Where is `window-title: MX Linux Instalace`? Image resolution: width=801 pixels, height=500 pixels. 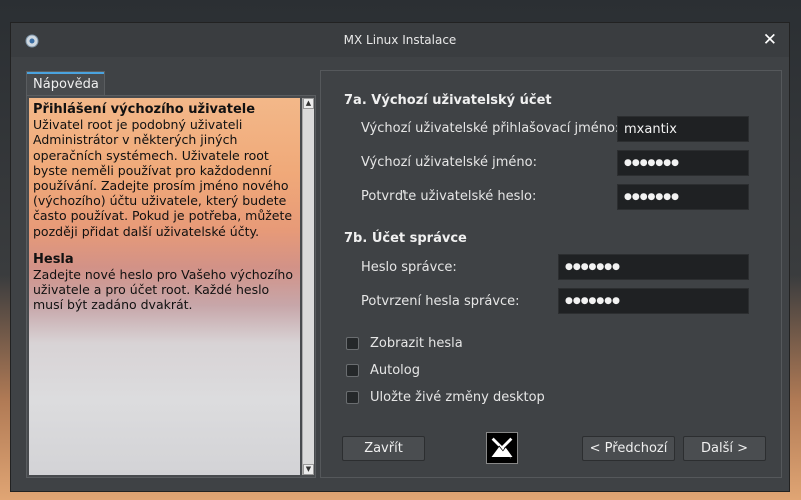
window-title: MX Linux Instalace is located at coordinates (400, 40).